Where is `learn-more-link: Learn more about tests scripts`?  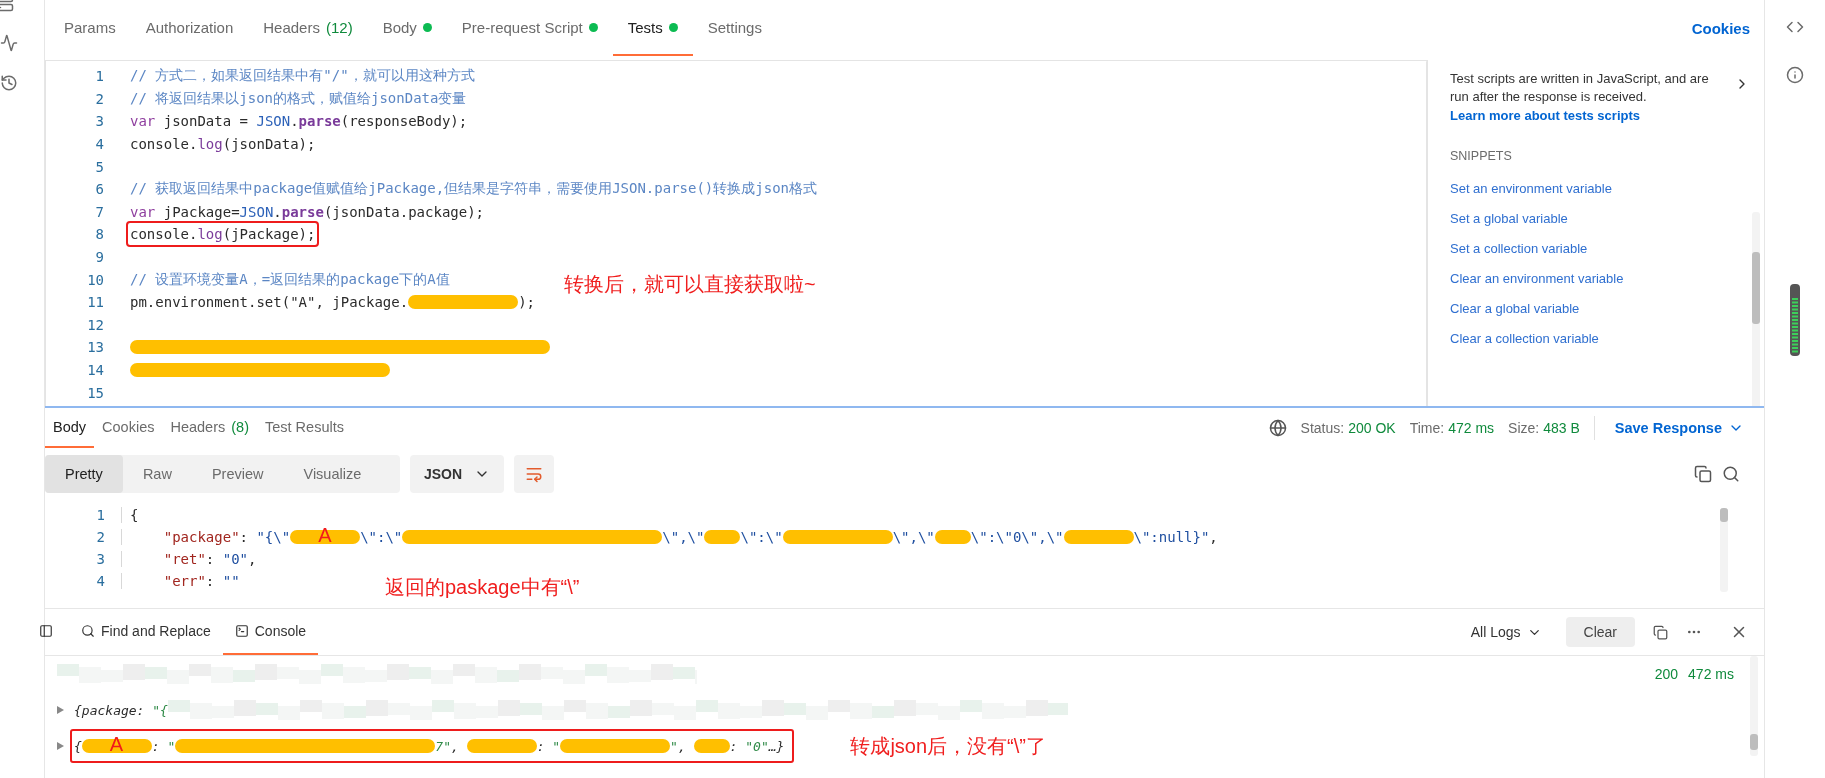
learn-more-link: Learn more about tests scripts is located at coordinates (1600, 116).